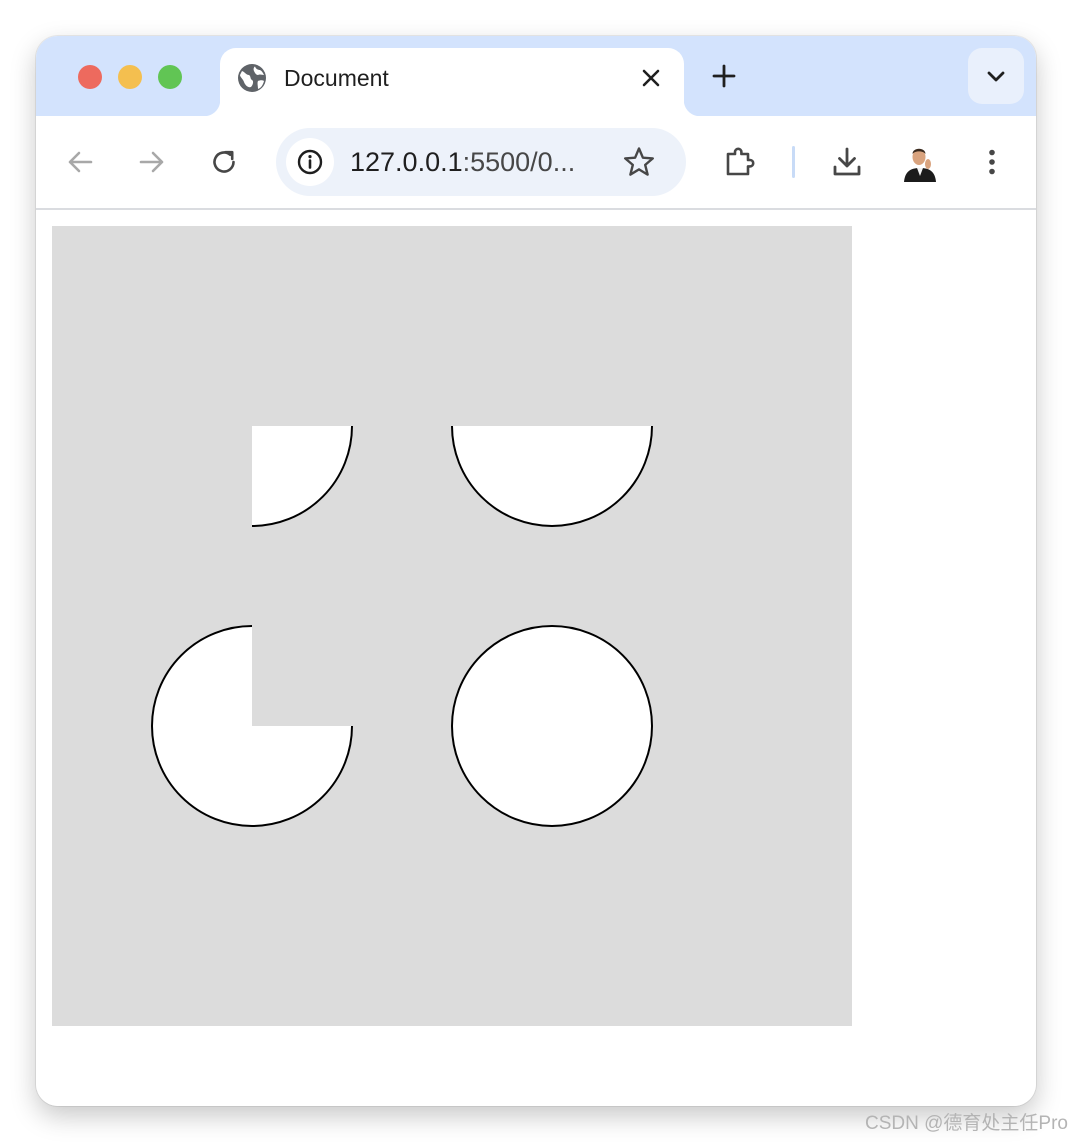  Describe the element at coordinates (847, 162) in the screenshot. I see `download-icon` at that location.